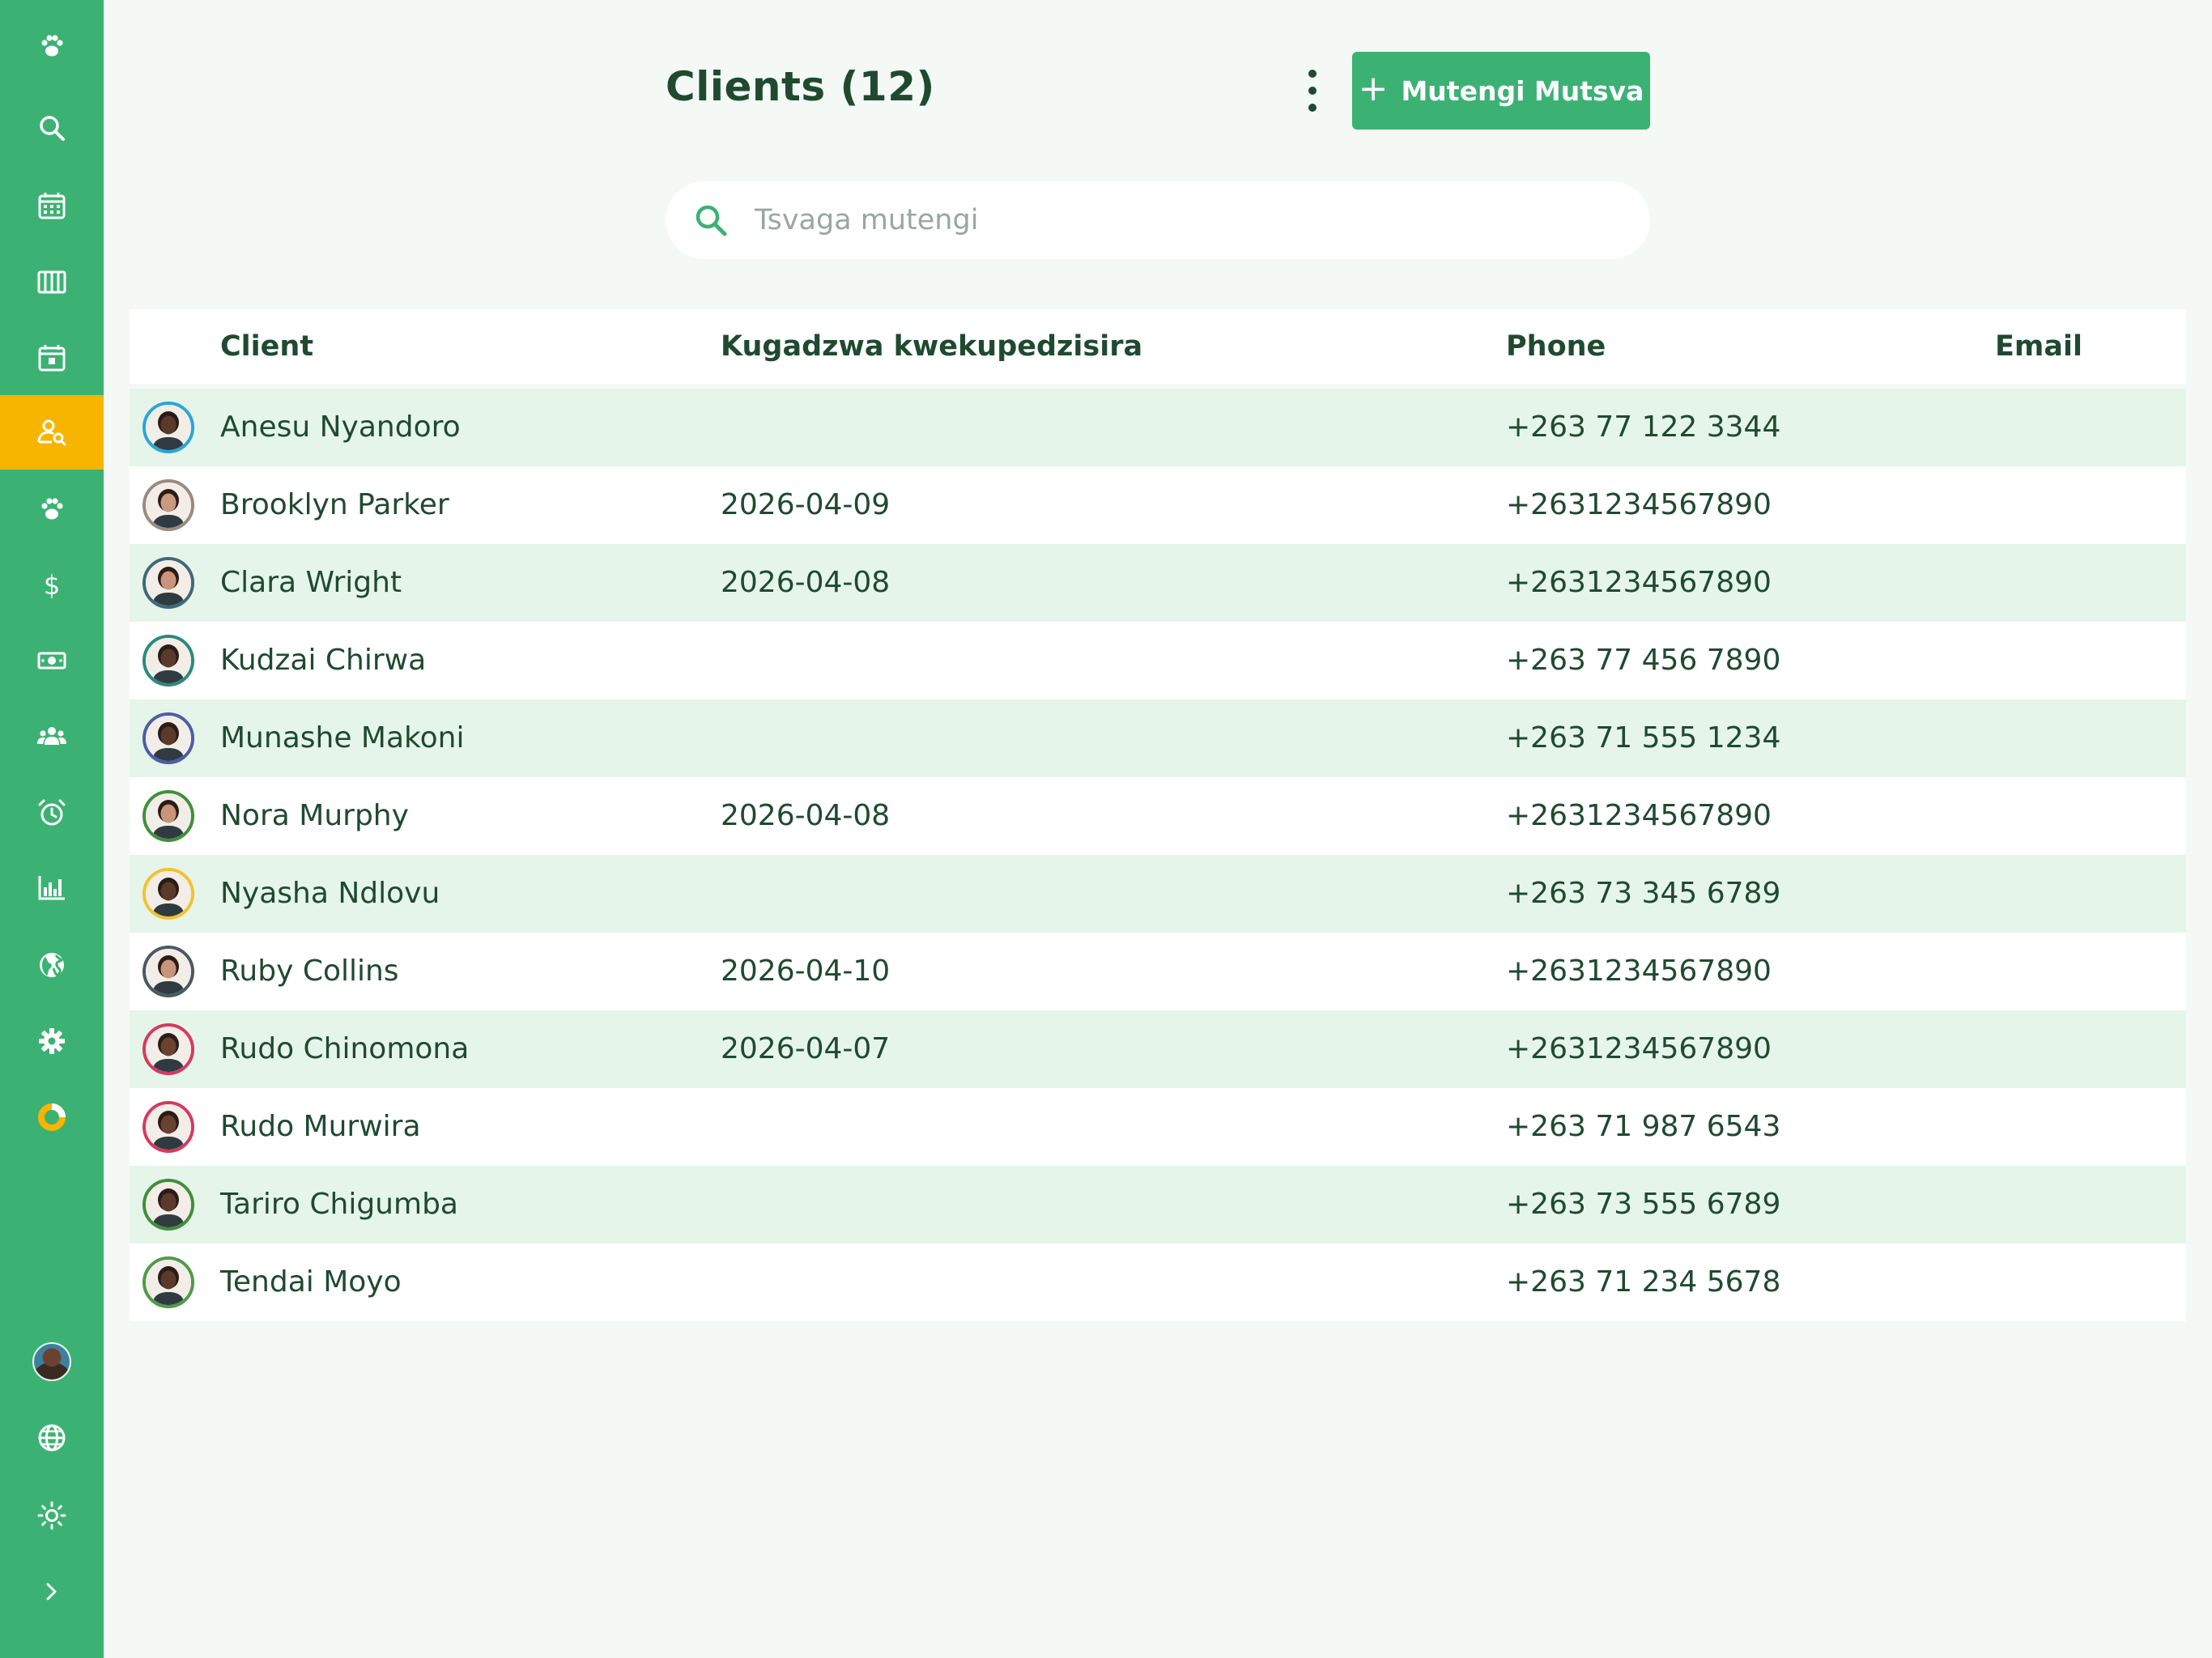 This screenshot has height=1658, width=2212. I want to click on sidebar-expand-button, so click(52, 1591).